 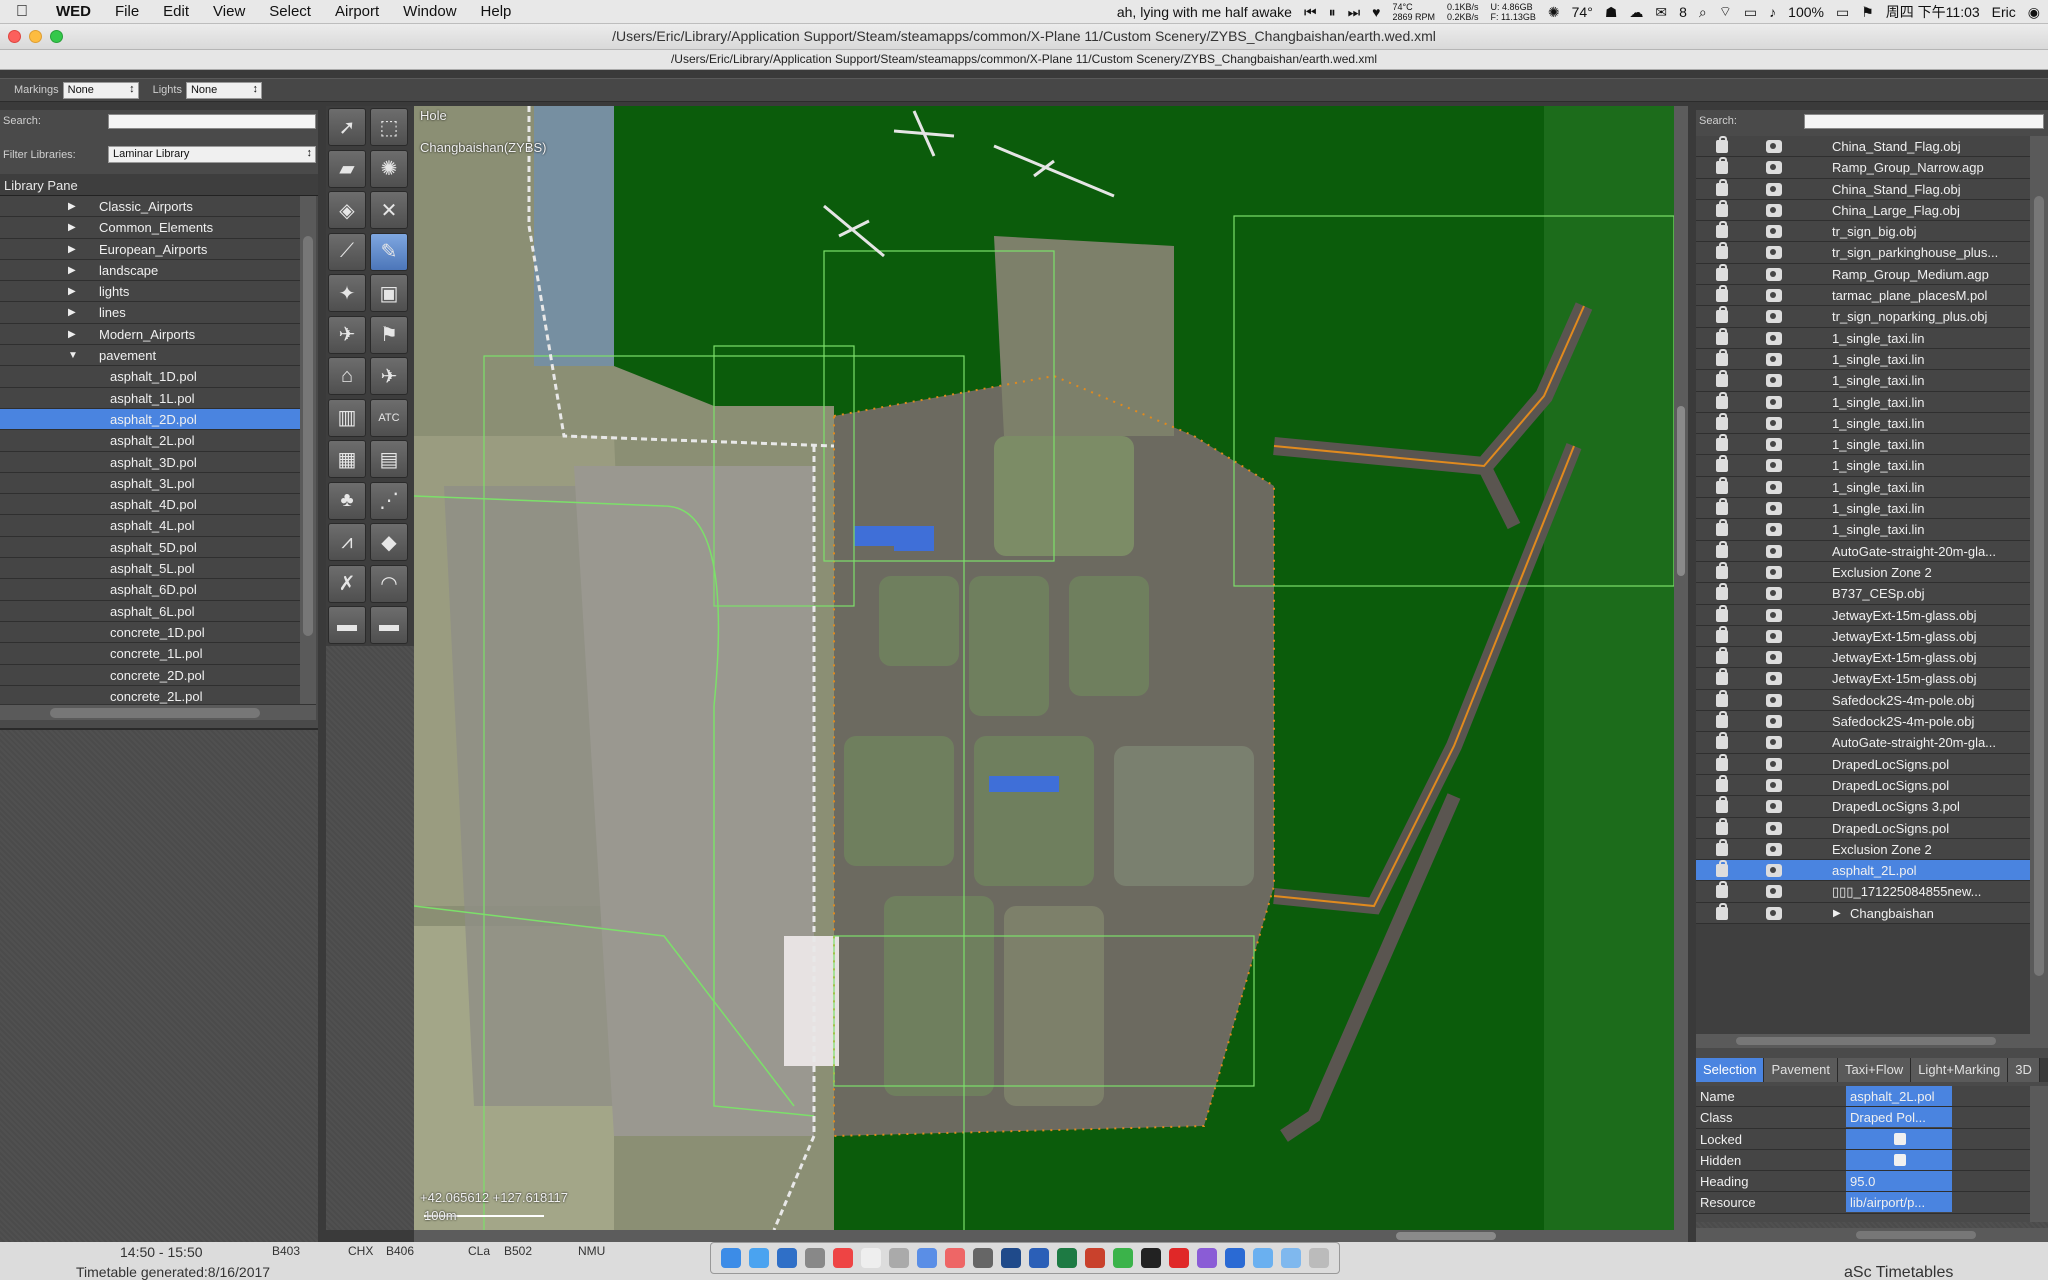 I want to click on map-horizontal-scrollbar, so click(x=1051, y=1236).